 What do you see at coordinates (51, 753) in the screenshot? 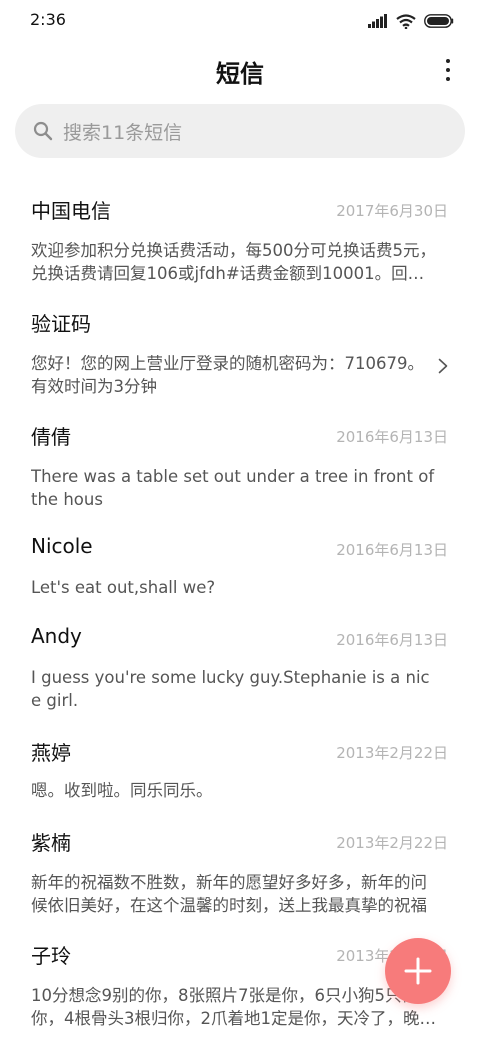
I see `contact-name: 燕婷` at bounding box center [51, 753].